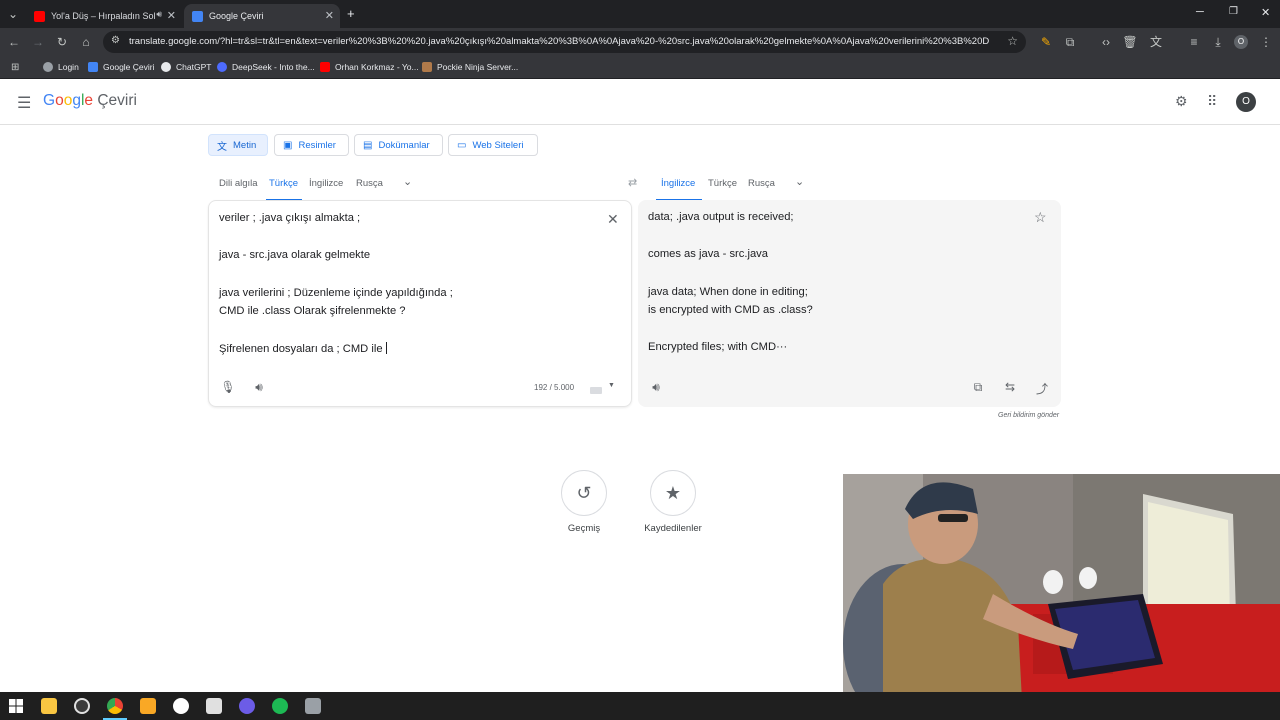  Describe the element at coordinates (799, 181) in the screenshot. I see `more-target-langs-chevron-icon: ⌄` at that location.